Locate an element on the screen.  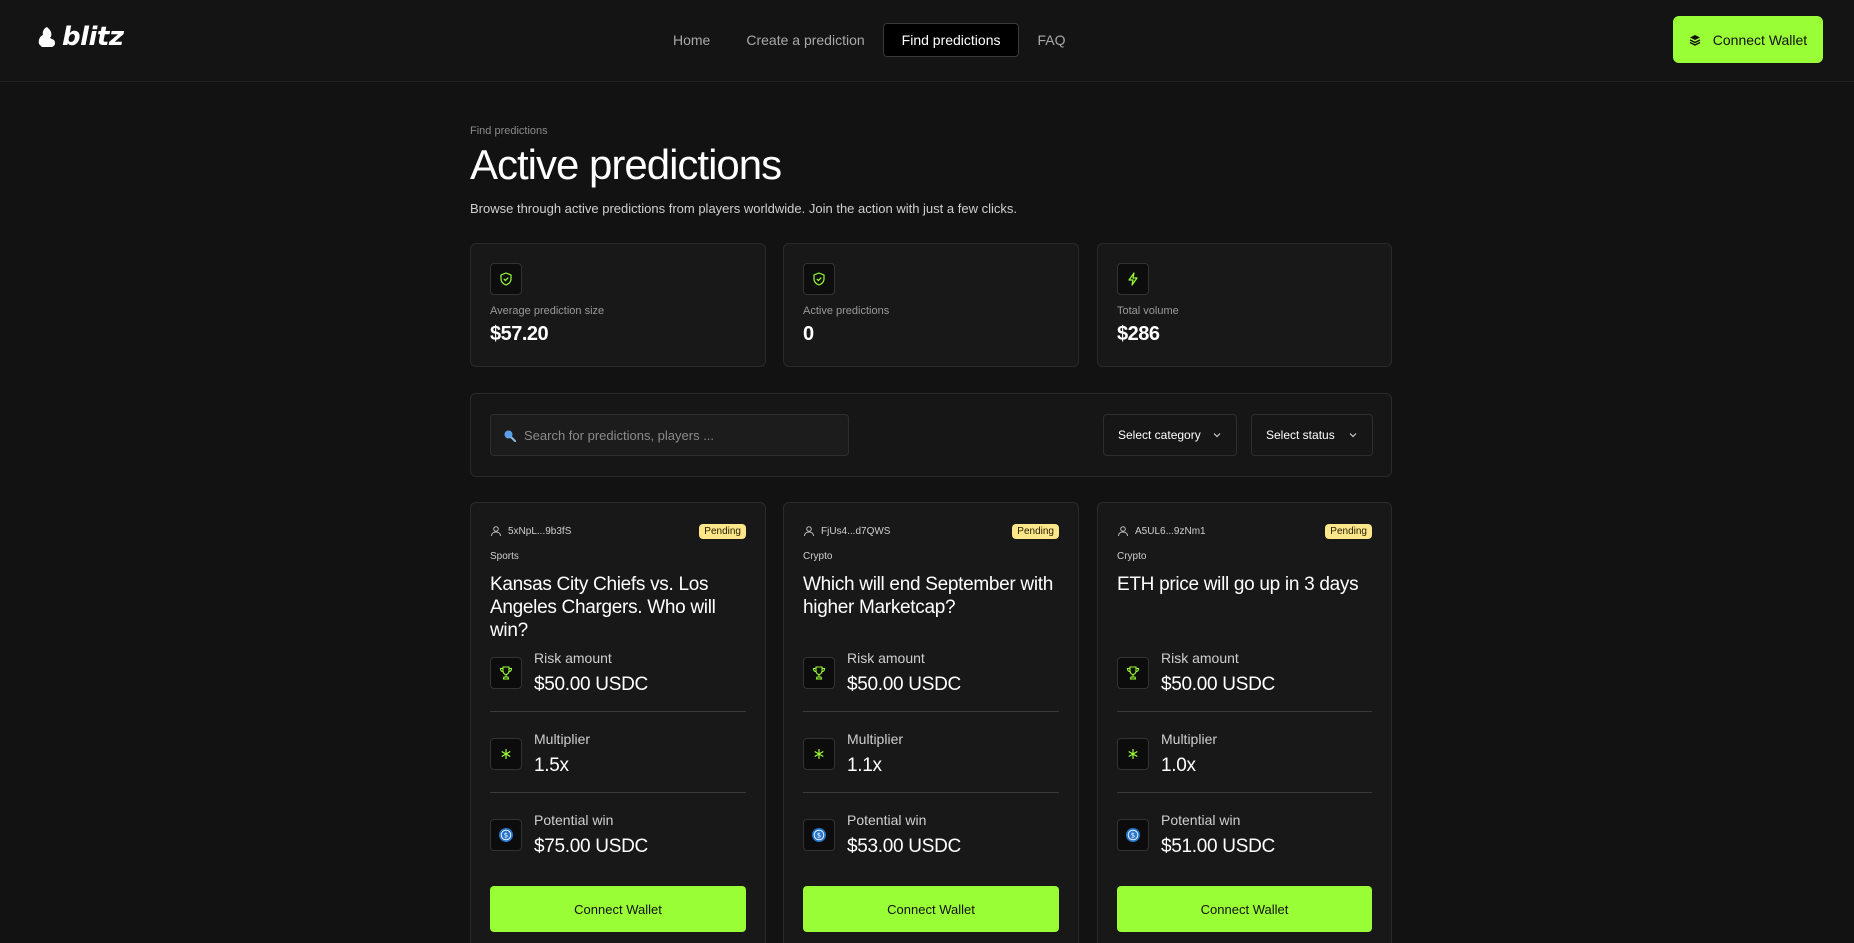
select-status-label: Select status is located at coordinates (1300, 435).